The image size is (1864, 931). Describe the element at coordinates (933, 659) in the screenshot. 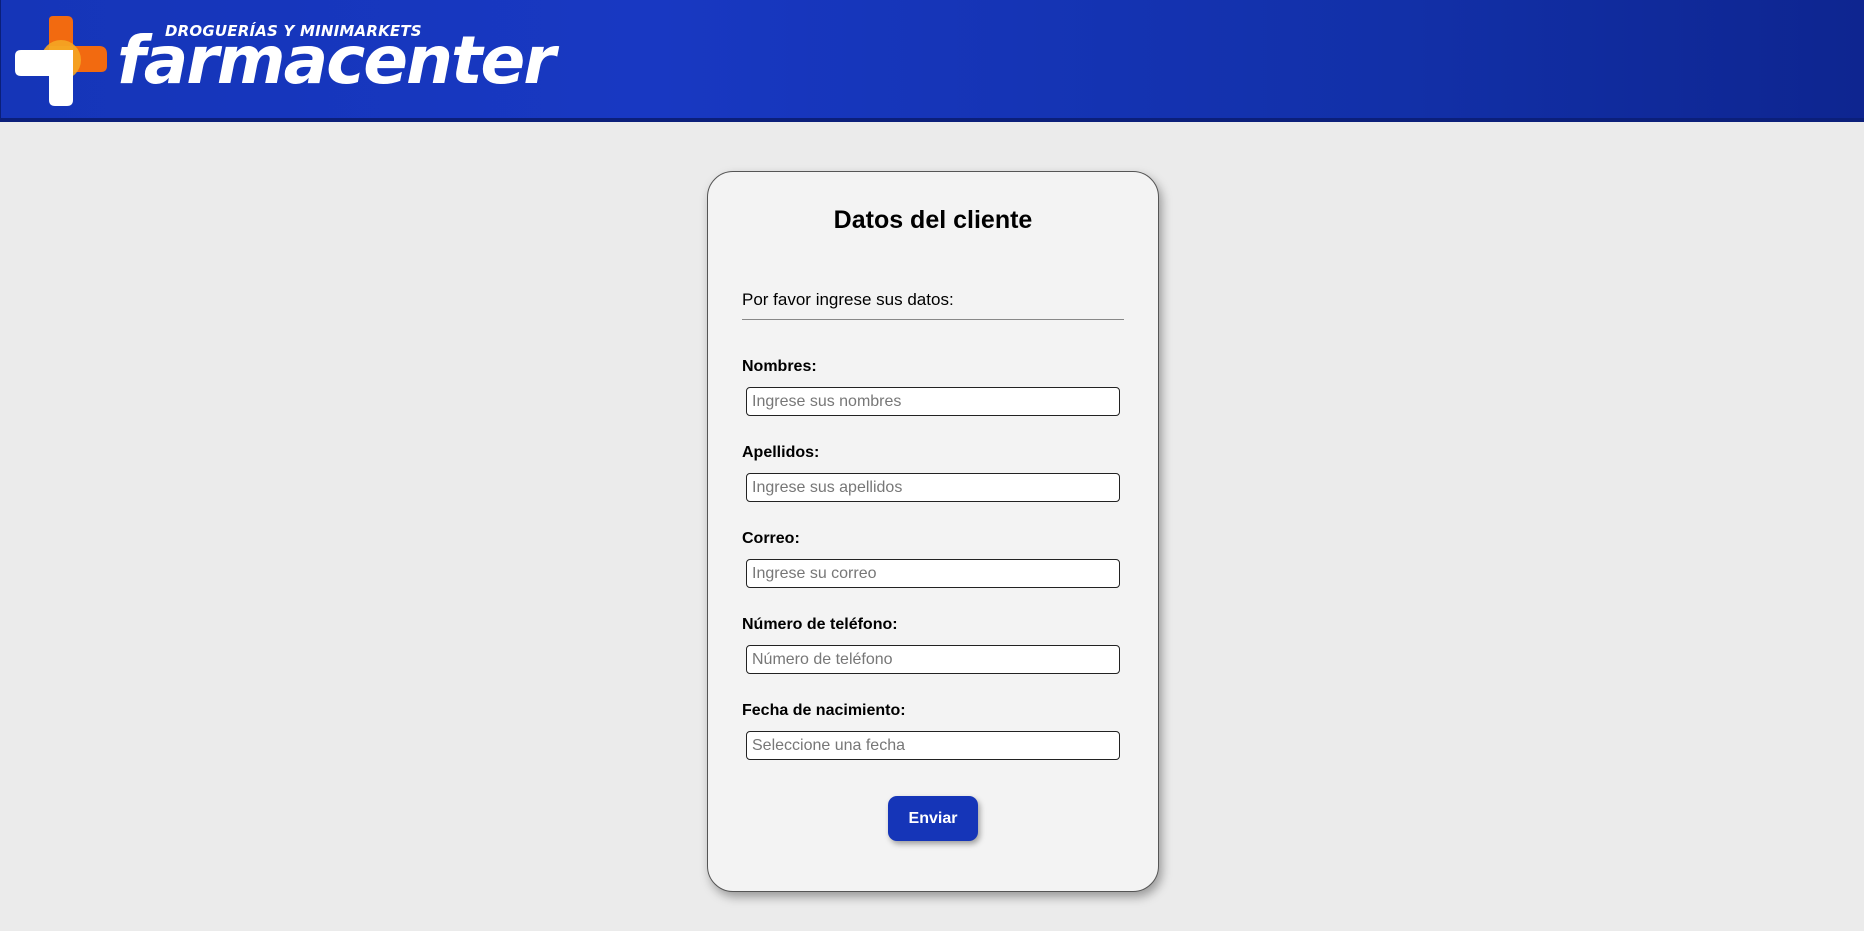

I see `phone-input` at that location.